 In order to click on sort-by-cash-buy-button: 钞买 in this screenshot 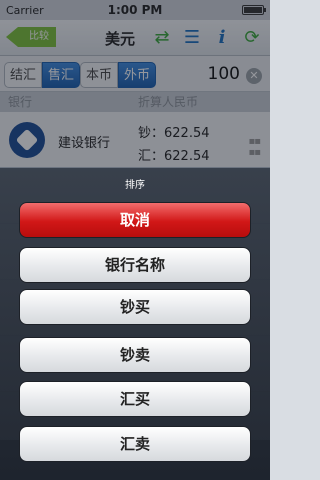, I will do `click(135, 307)`.